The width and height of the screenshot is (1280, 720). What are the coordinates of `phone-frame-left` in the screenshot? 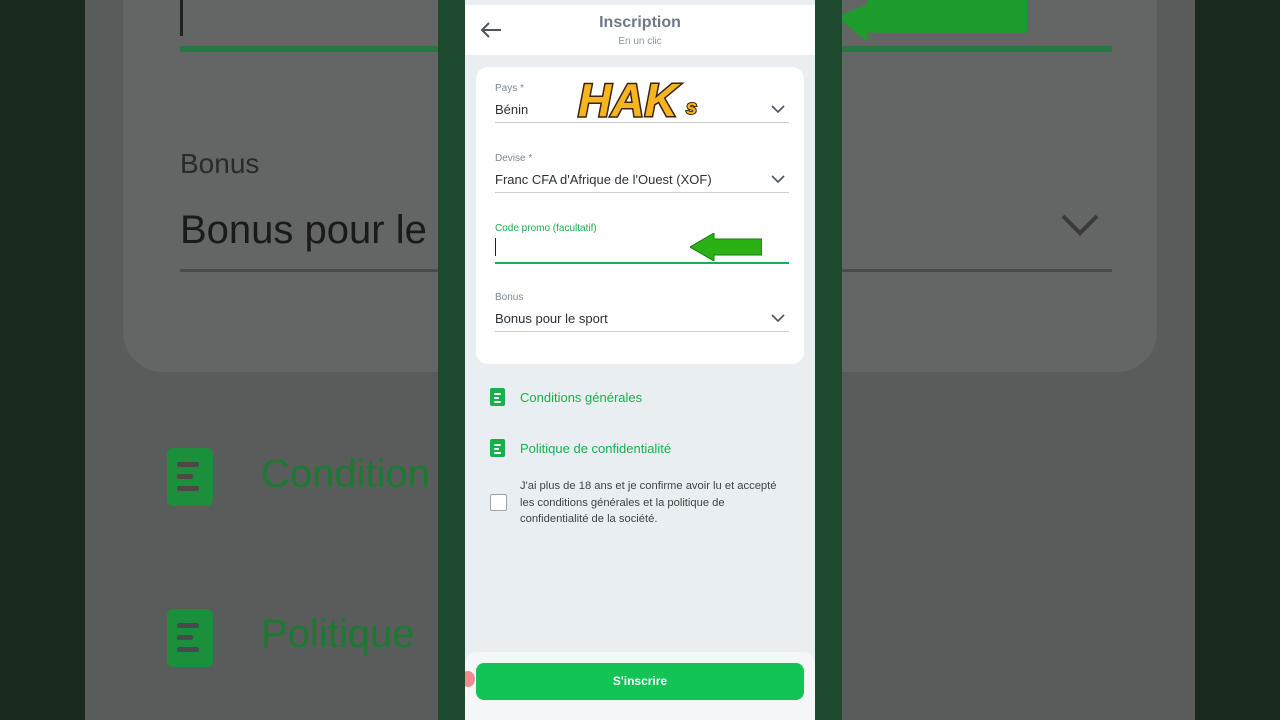 It's located at (451, 360).